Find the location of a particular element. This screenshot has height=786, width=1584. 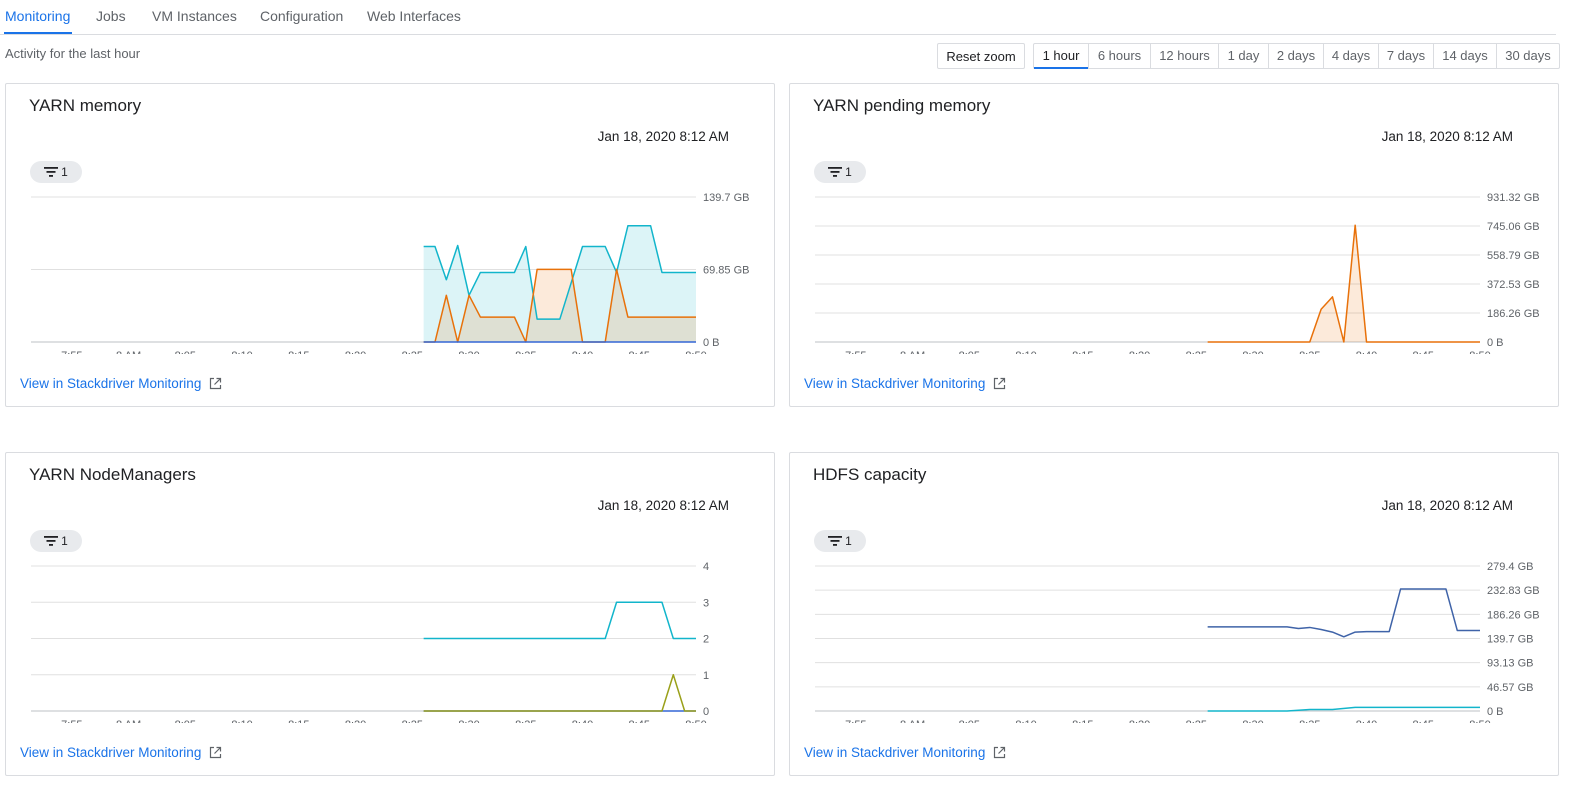

x-tick-label: 8:40 is located at coordinates (1366, 352).